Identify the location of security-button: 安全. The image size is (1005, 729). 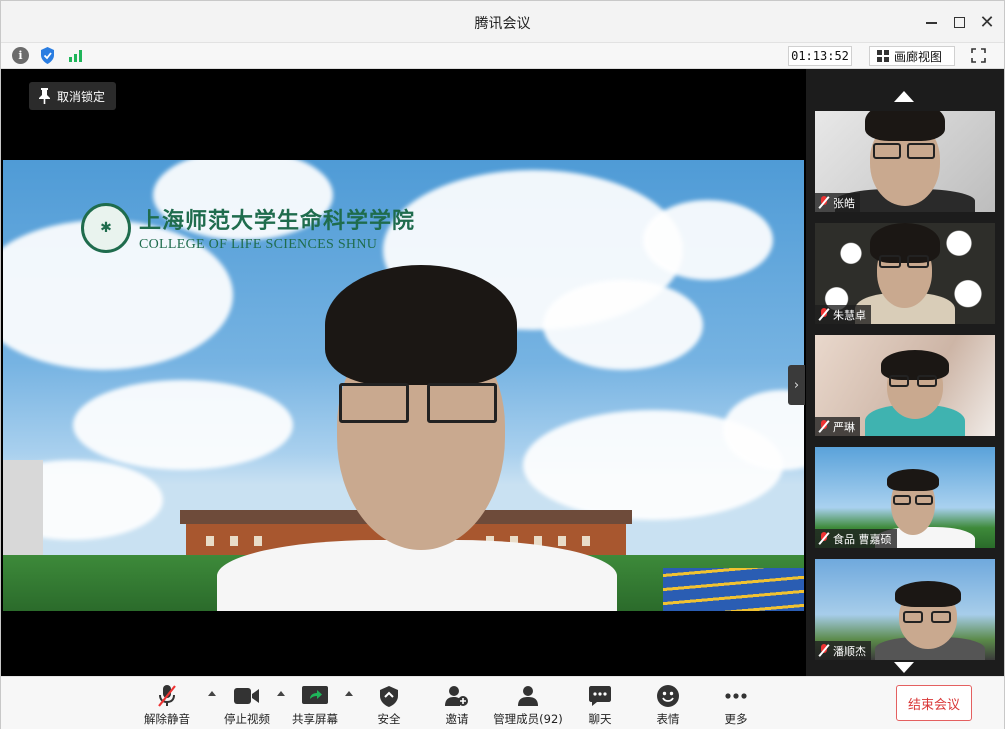
(389, 705).